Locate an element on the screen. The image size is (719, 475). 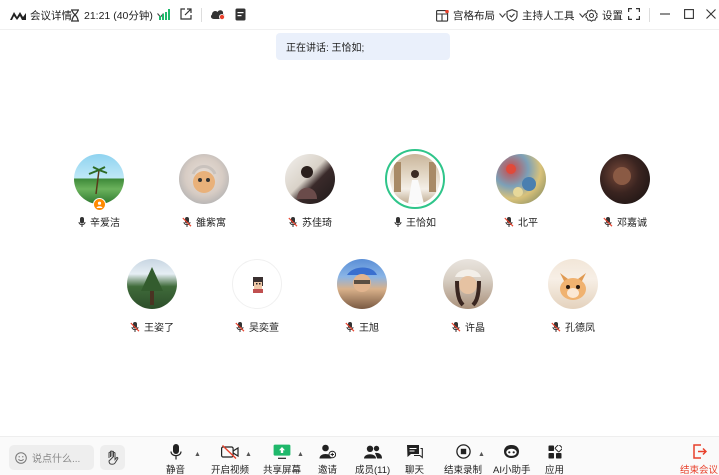
chevron-down-icon is located at coordinates (502, 15).